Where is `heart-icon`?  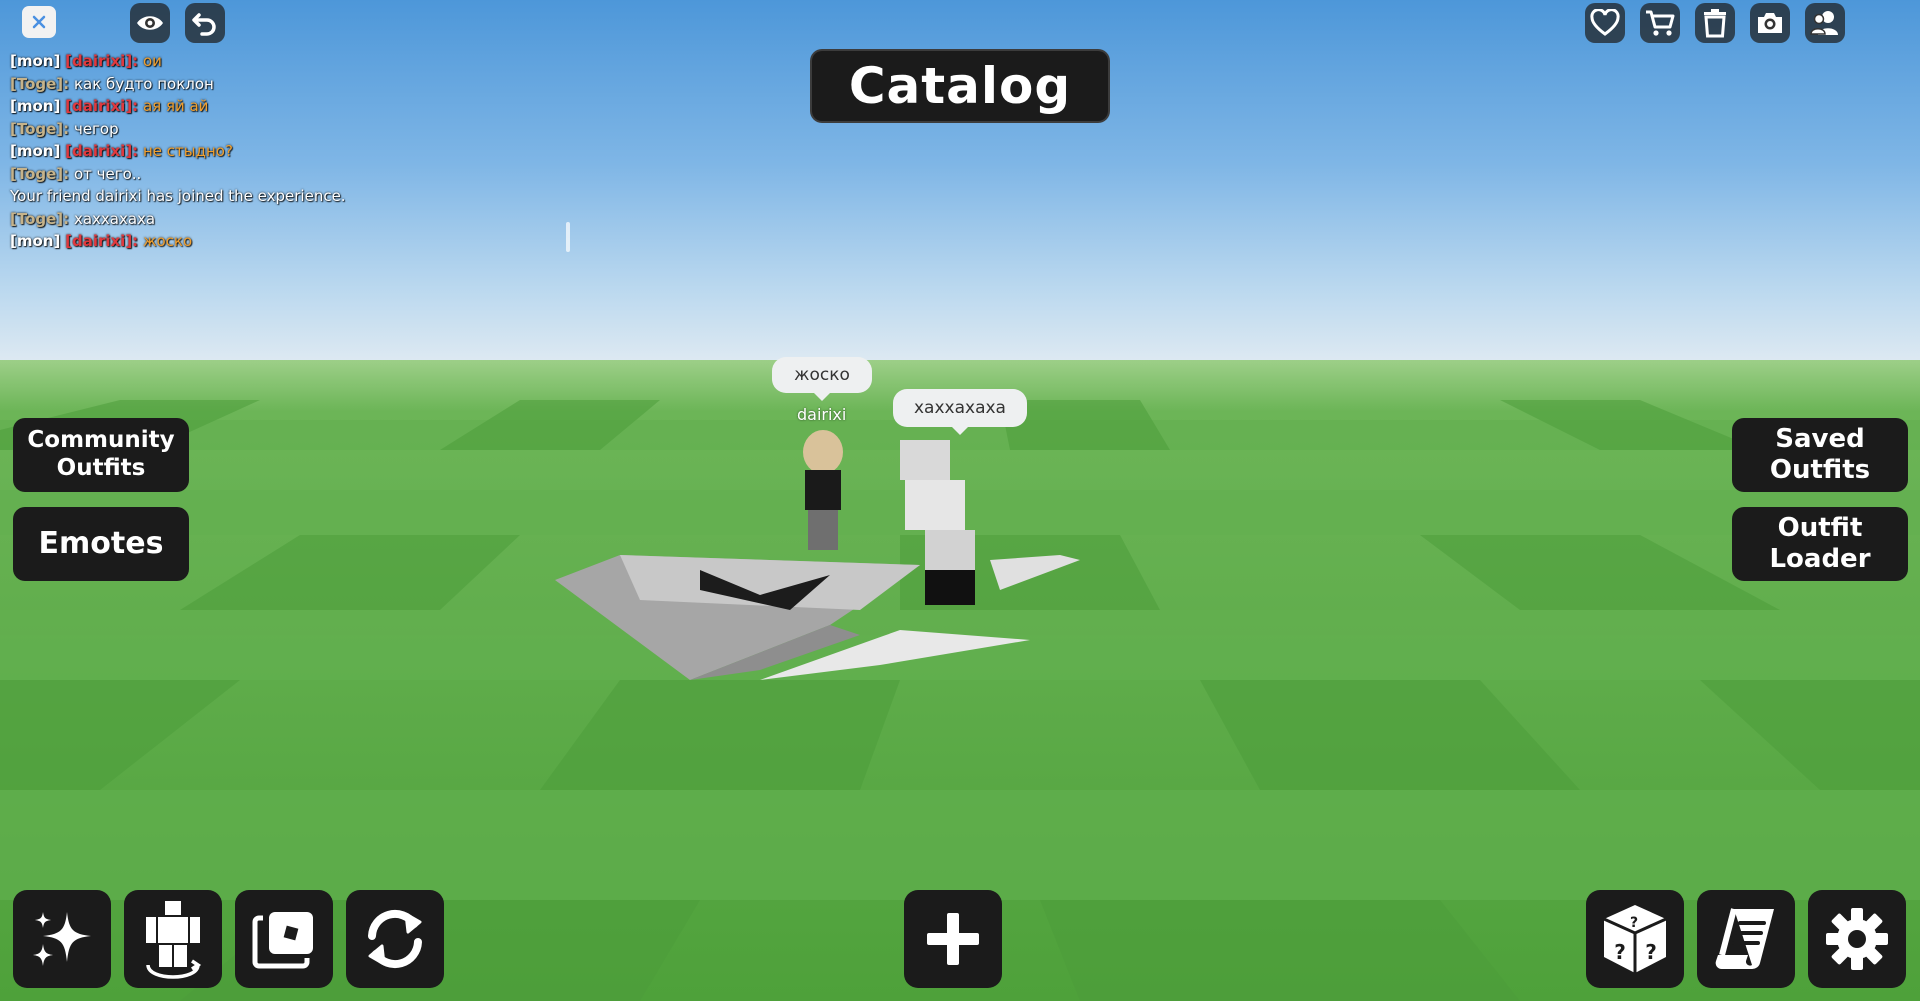 heart-icon is located at coordinates (1605, 22).